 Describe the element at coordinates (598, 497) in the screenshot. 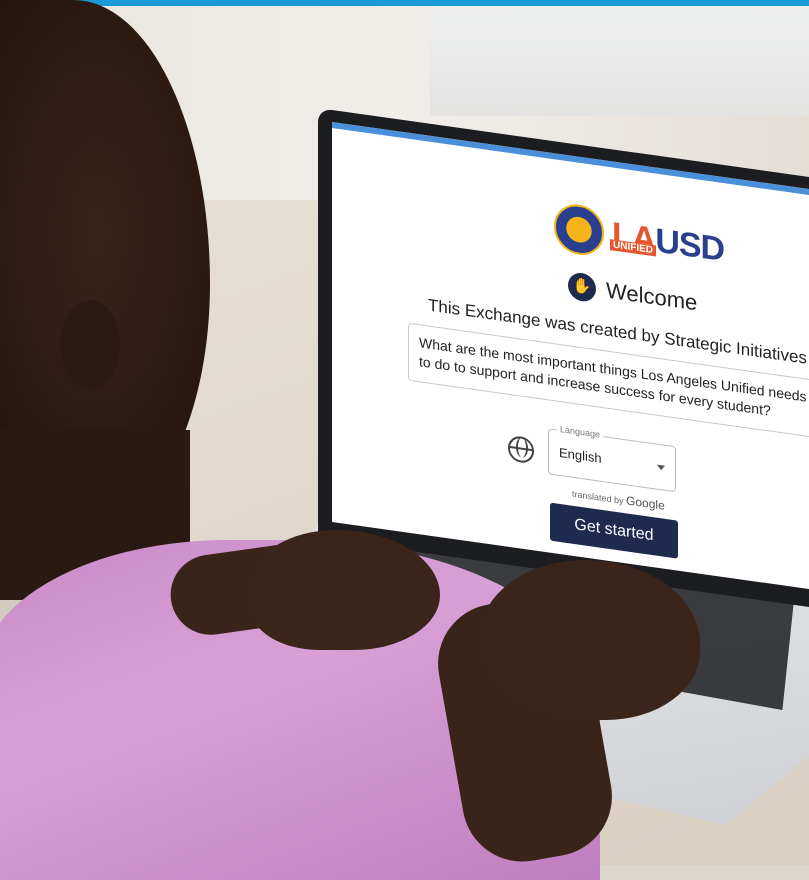

I see `translated-by-prefix: translated by` at that location.